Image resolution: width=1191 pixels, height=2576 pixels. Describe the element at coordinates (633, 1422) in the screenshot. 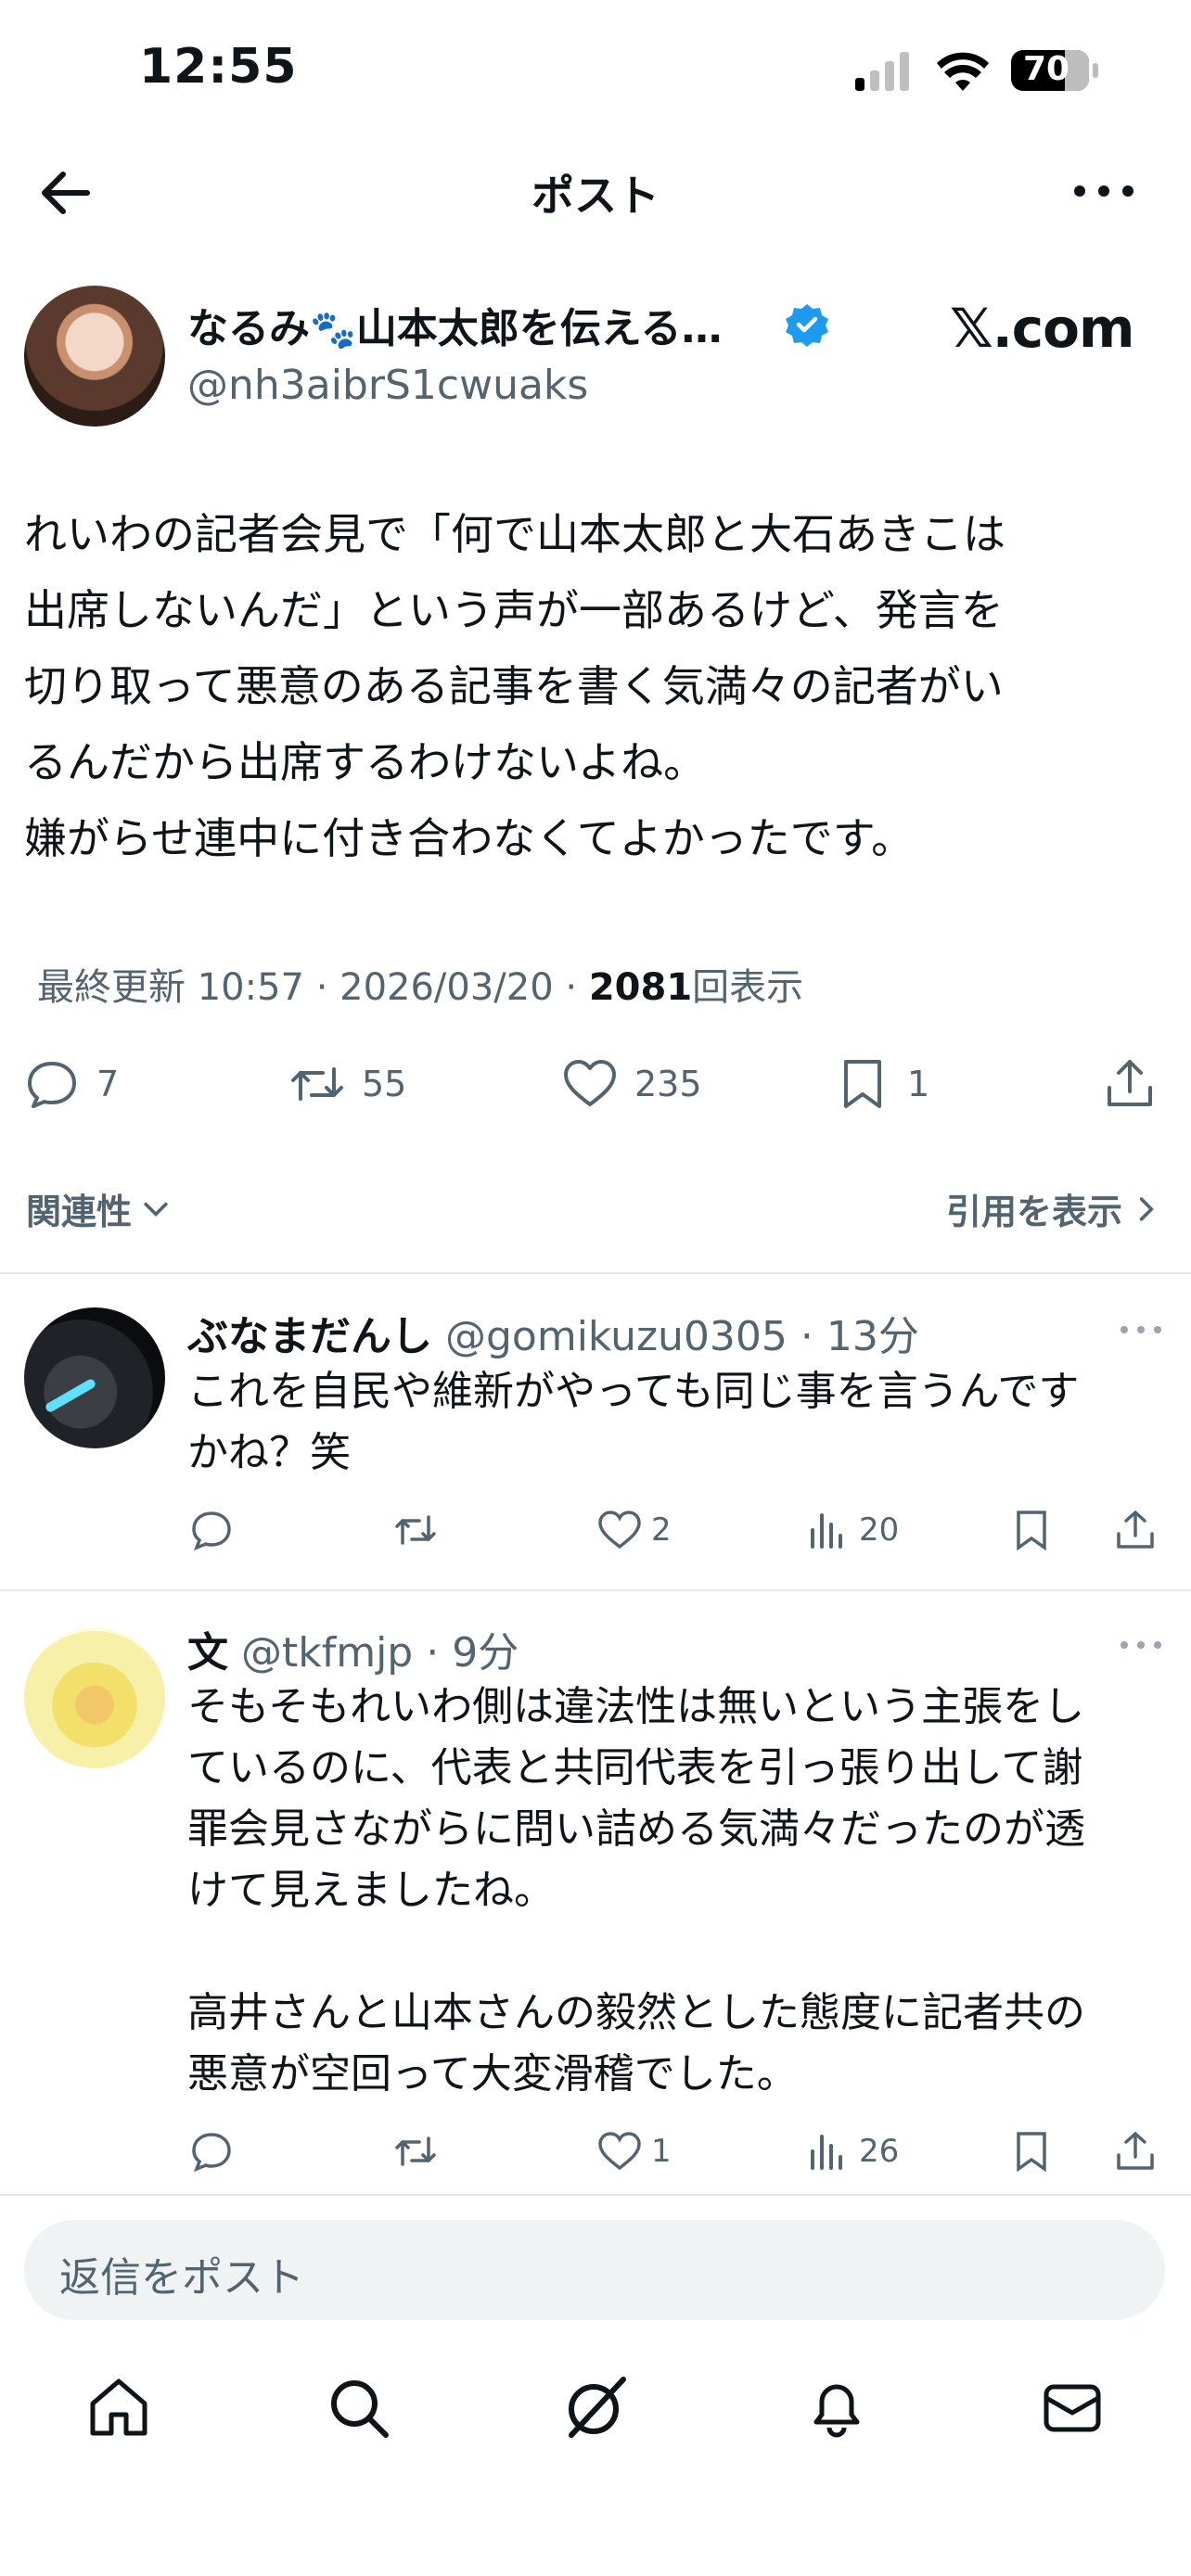

I see `reply-text: これを自民や維新がやっても同じ事を言うんです かね？笑` at that location.